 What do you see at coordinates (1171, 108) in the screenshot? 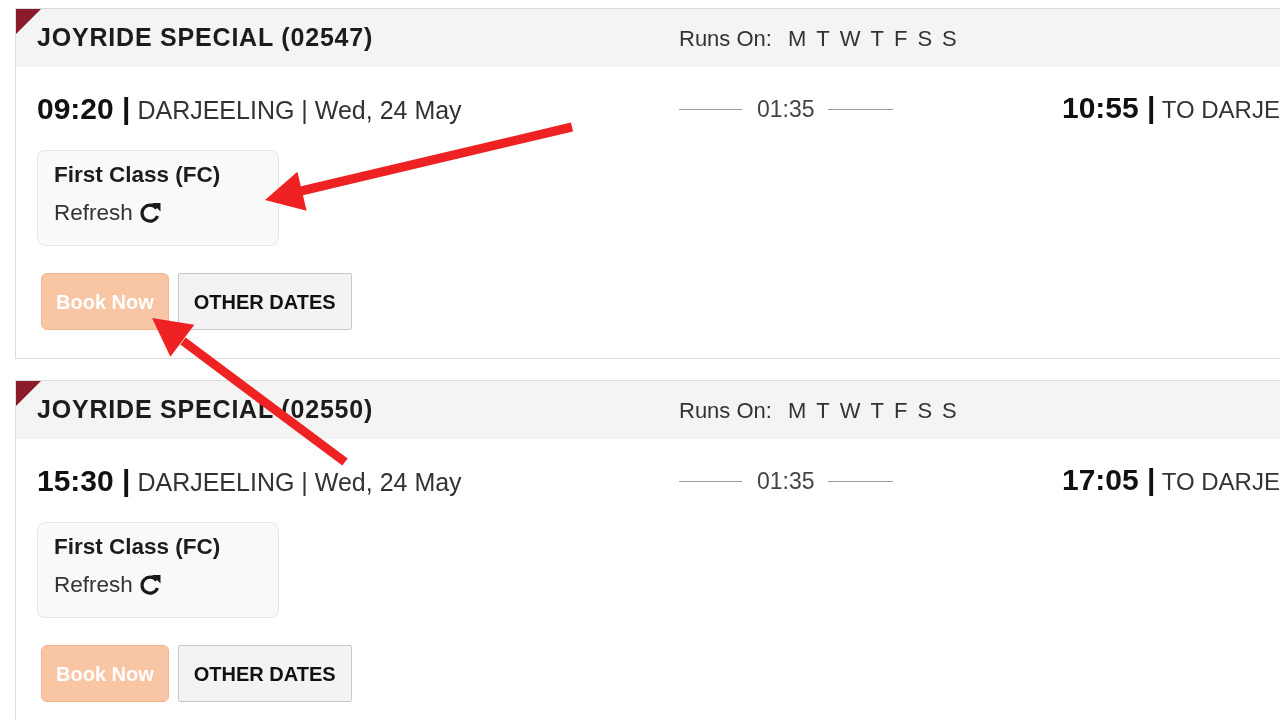
I see `arrival-info: 10:55 | TO DARJE` at bounding box center [1171, 108].